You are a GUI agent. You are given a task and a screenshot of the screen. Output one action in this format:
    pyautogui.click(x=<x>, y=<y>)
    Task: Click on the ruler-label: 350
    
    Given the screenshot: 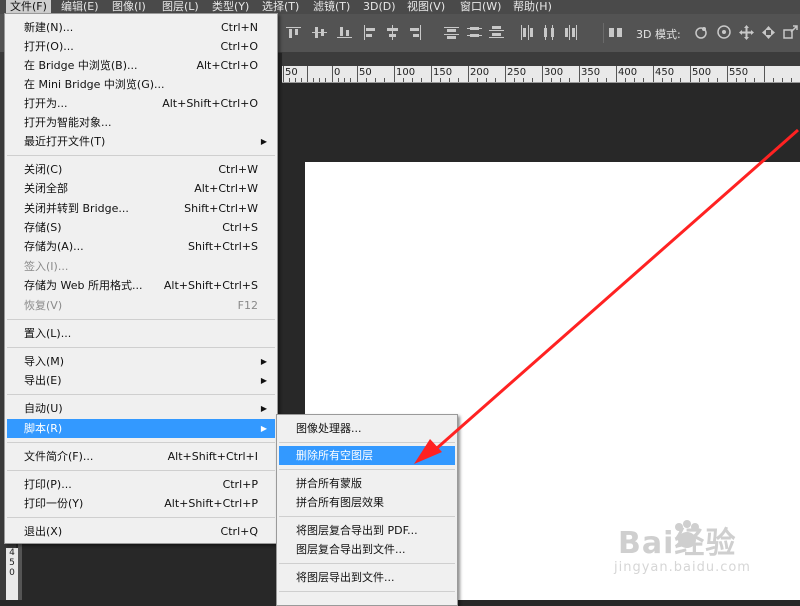 What is the action you would take?
    pyautogui.click(x=591, y=72)
    